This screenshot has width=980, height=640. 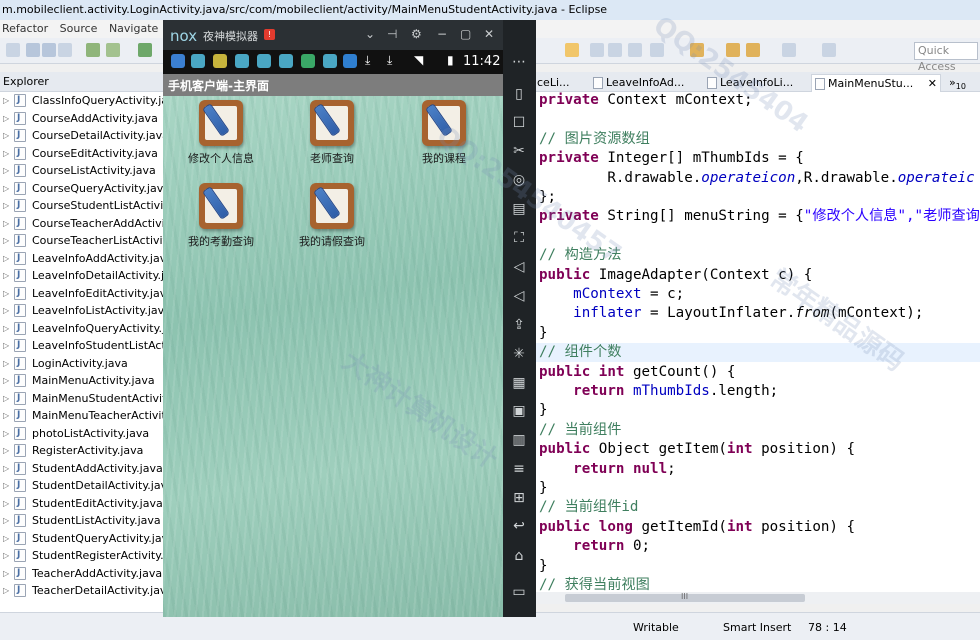 I want to click on menu-icon: ≡, so click(x=519, y=469).